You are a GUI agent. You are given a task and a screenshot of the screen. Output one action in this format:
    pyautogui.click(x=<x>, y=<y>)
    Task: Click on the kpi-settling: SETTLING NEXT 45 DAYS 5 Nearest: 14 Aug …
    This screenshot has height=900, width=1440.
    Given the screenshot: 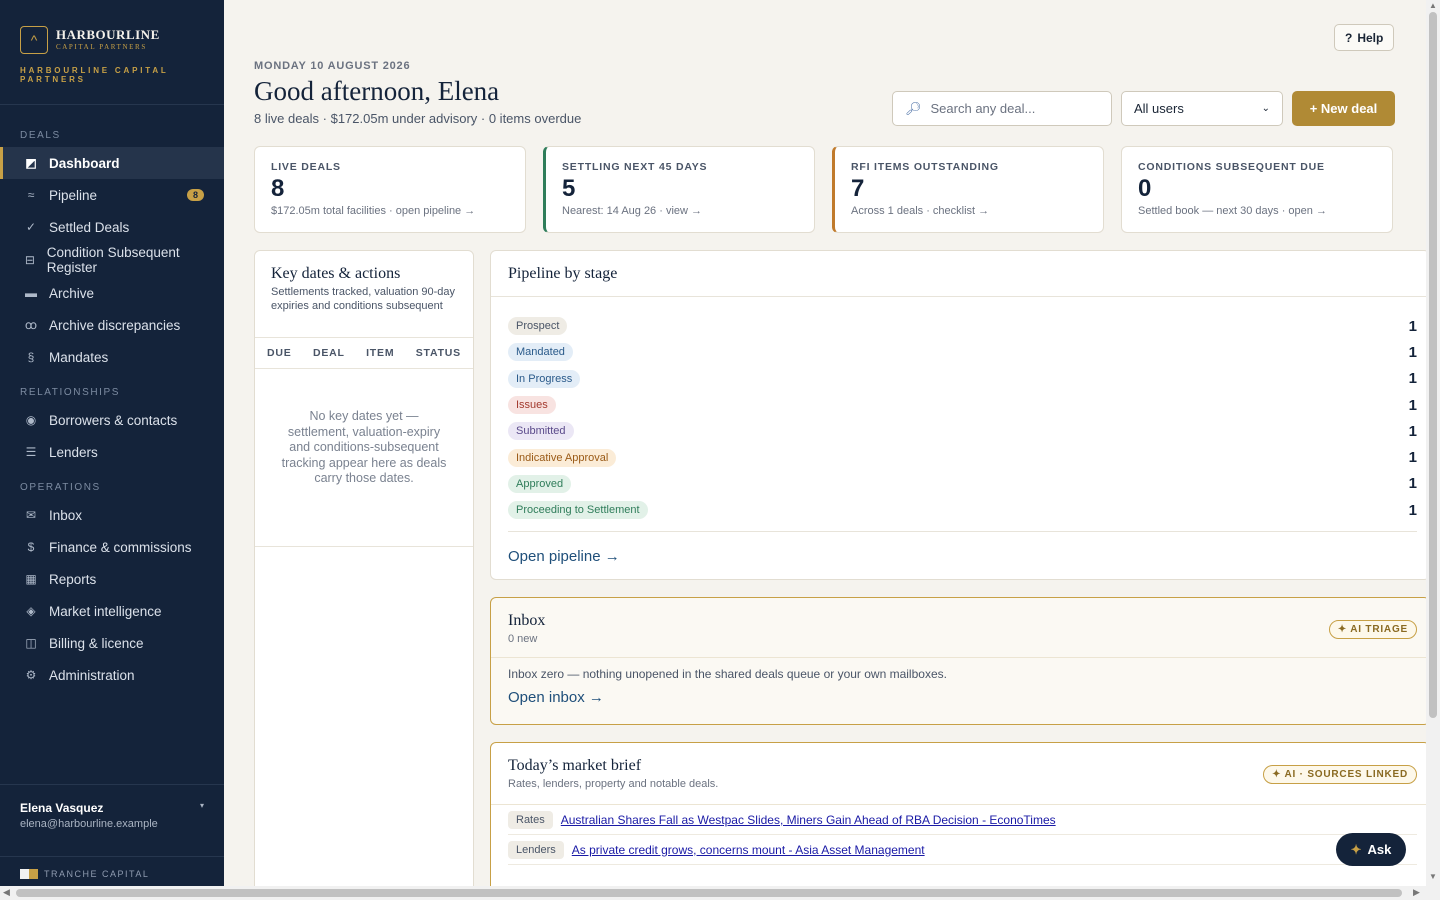 What is the action you would take?
    pyautogui.click(x=679, y=189)
    